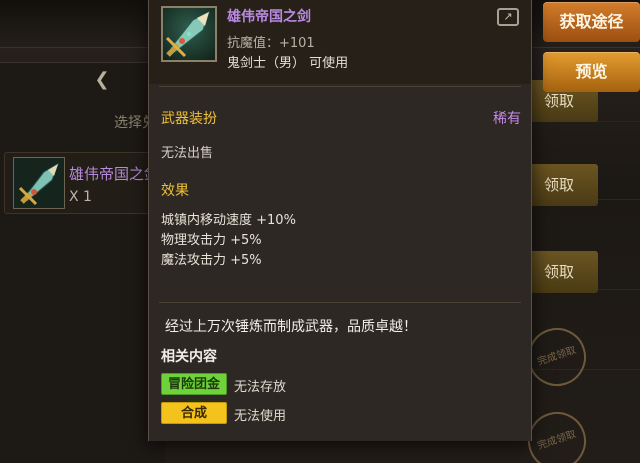 The image size is (640, 463). I want to click on sell-status: 无法出售, so click(187, 153).